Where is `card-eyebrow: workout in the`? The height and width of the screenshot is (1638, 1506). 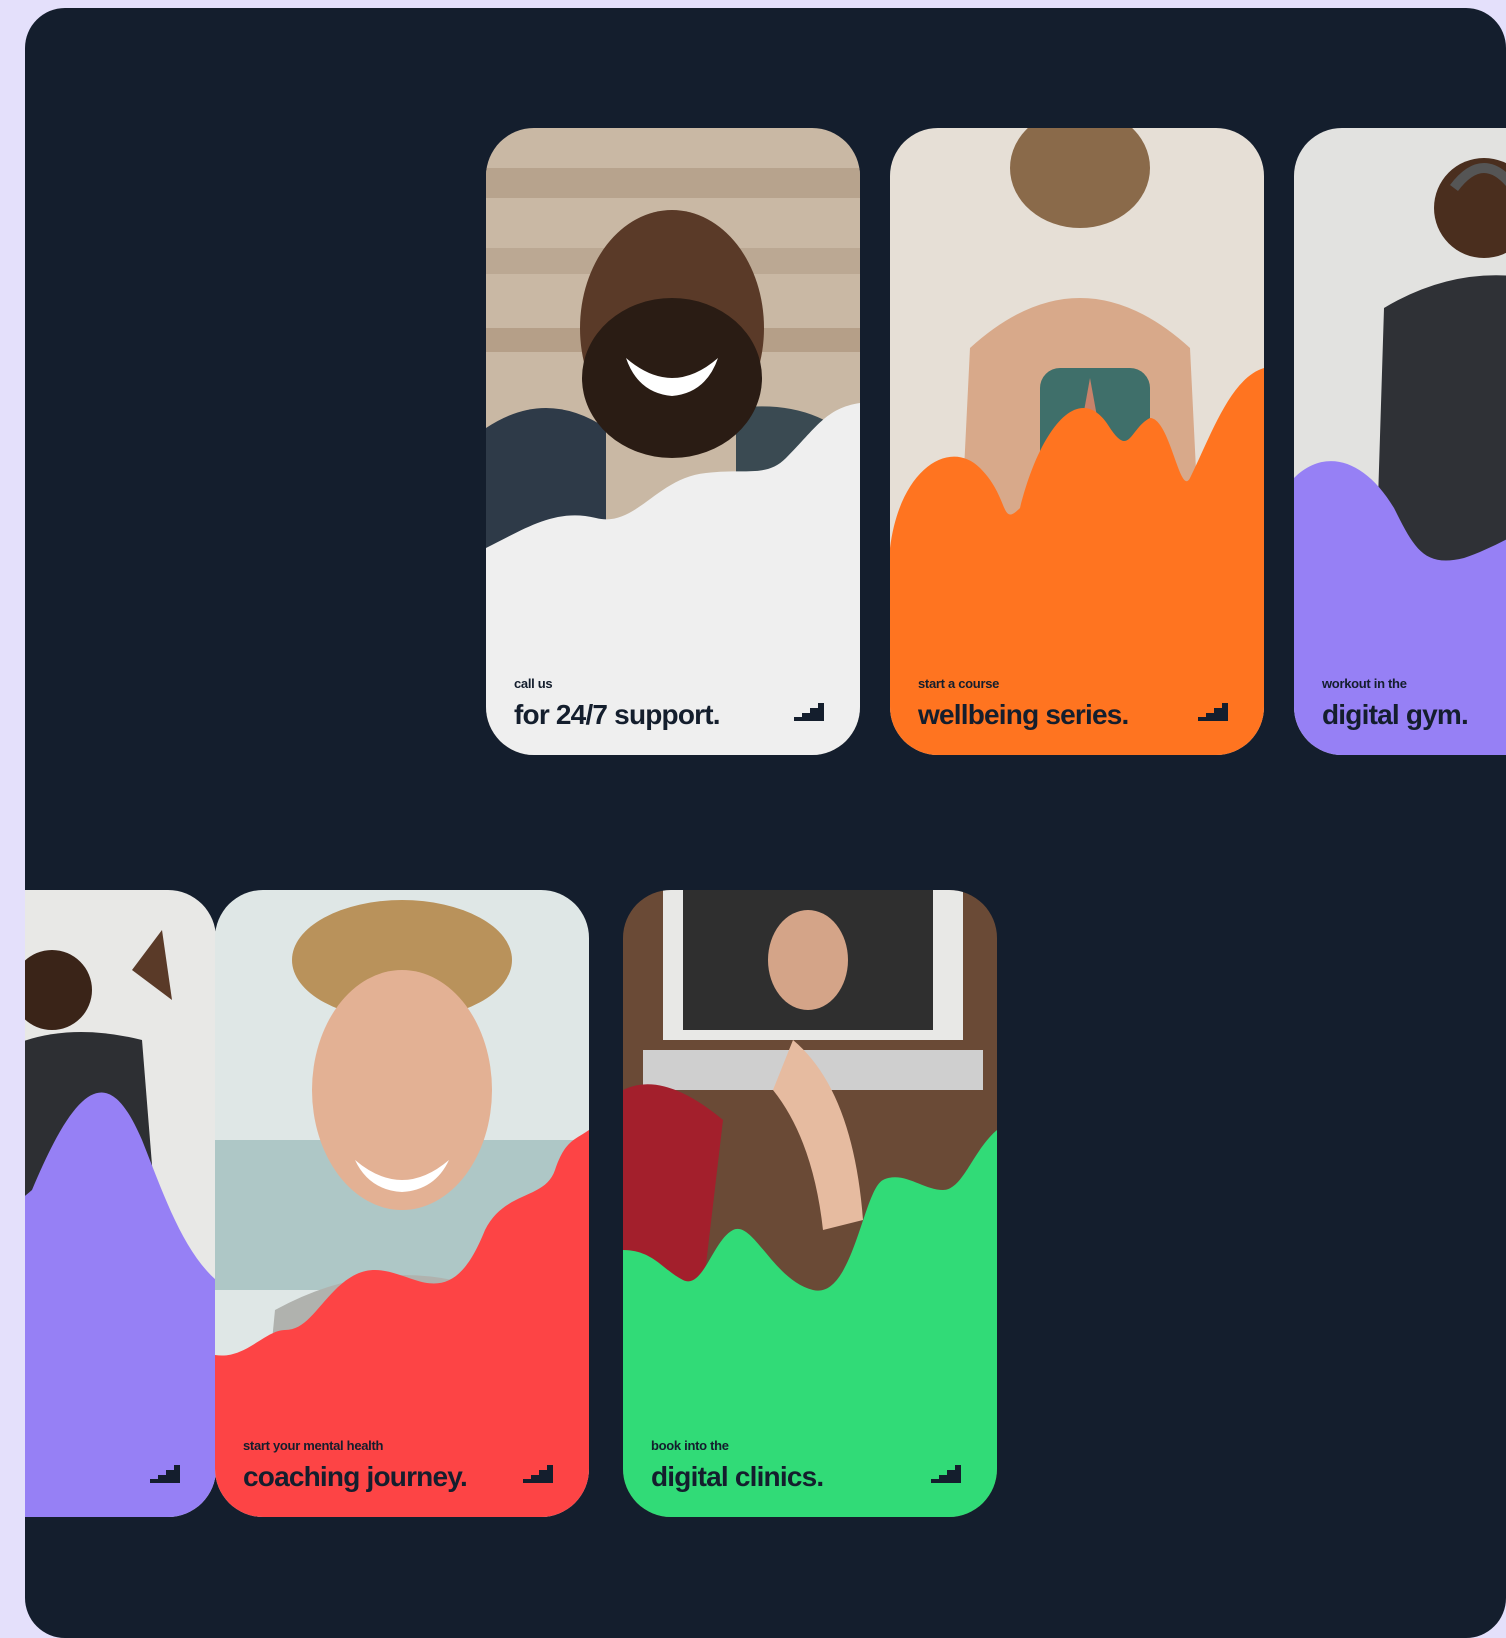 card-eyebrow: workout in the is located at coordinates (1364, 683).